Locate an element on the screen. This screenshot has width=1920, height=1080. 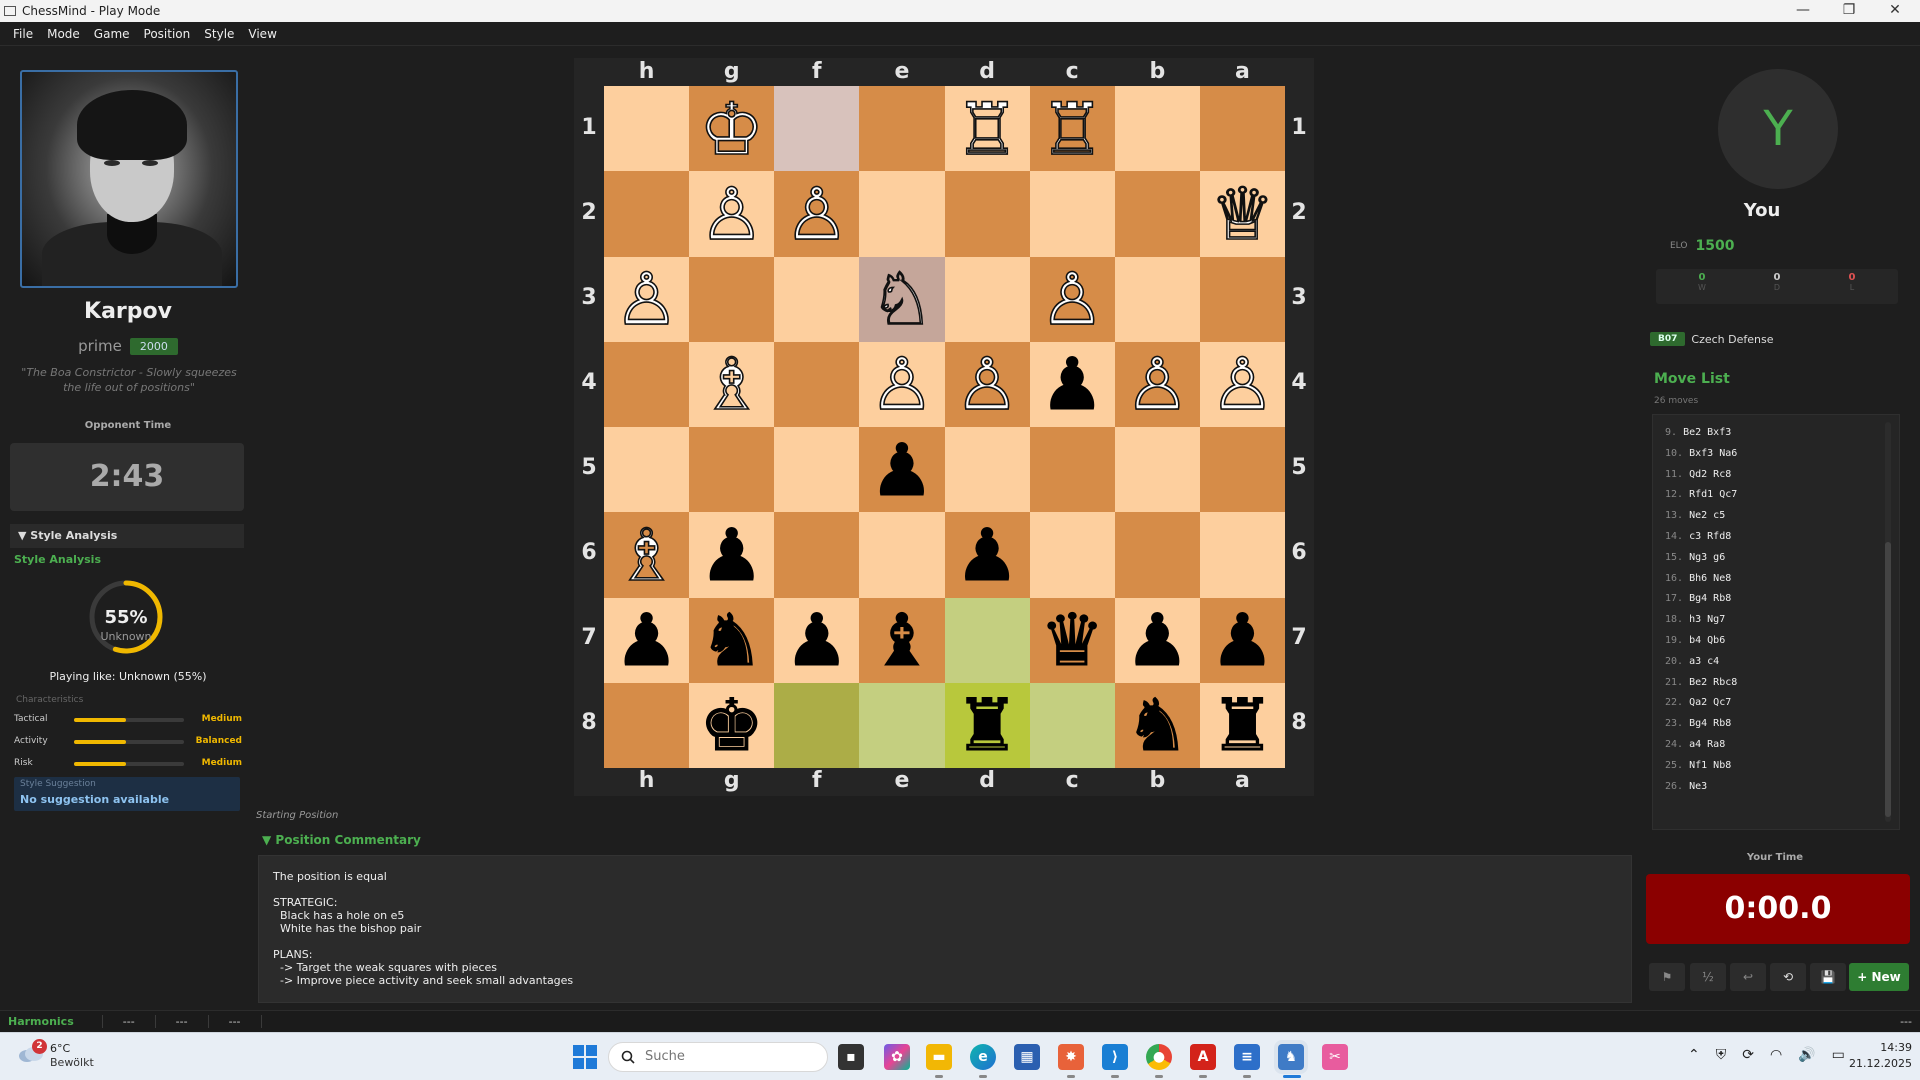
square-h3: ♙ is located at coordinates (647, 299).